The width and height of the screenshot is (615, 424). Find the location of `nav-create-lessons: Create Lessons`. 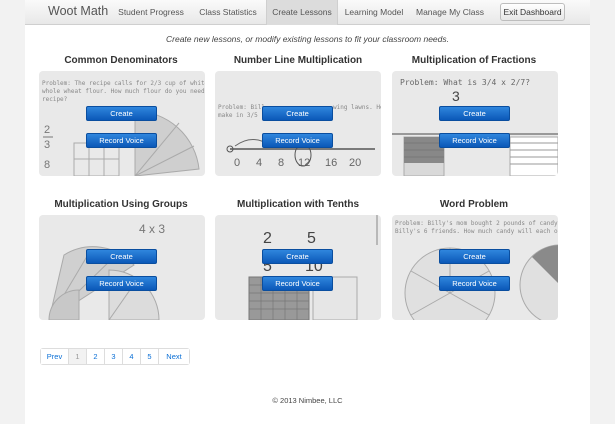

nav-create-lessons: Create Lessons is located at coordinates (302, 12).